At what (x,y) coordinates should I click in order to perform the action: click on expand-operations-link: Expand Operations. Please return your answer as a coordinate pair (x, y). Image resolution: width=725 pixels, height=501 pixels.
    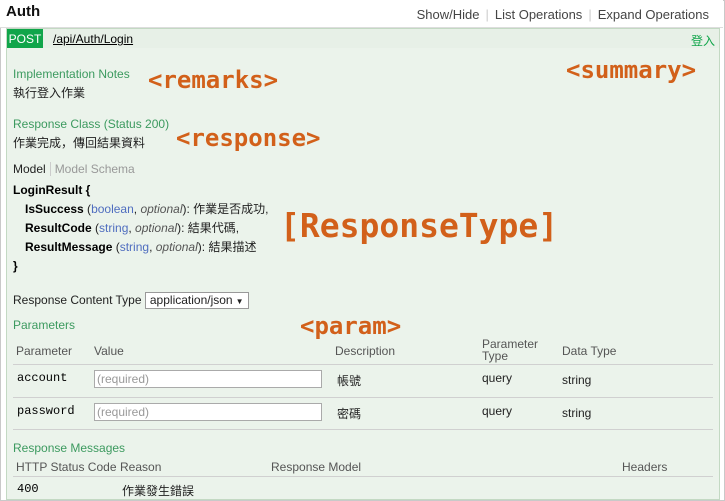
    Looking at the image, I should click on (653, 14).